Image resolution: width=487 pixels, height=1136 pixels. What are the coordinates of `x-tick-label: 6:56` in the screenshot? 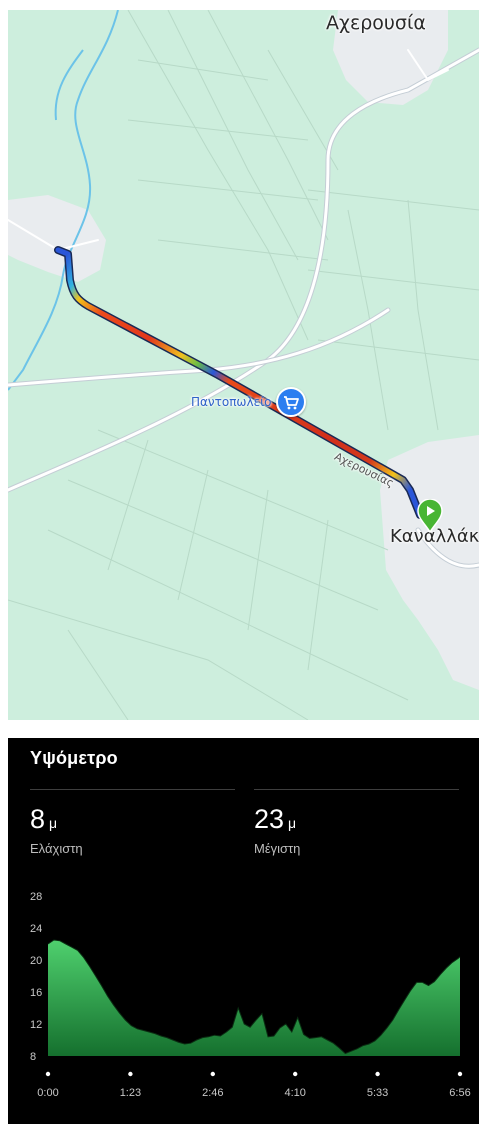 It's located at (459, 1093).